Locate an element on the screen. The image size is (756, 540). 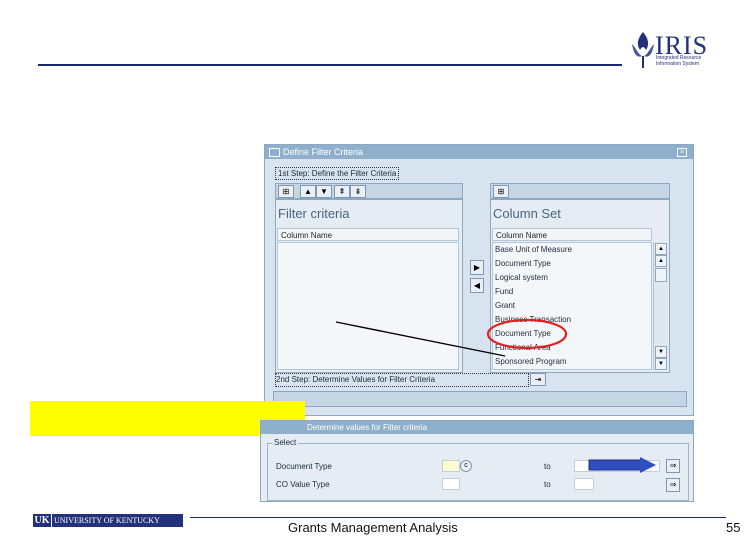
select-group-label: Select is located at coordinates (285, 442).